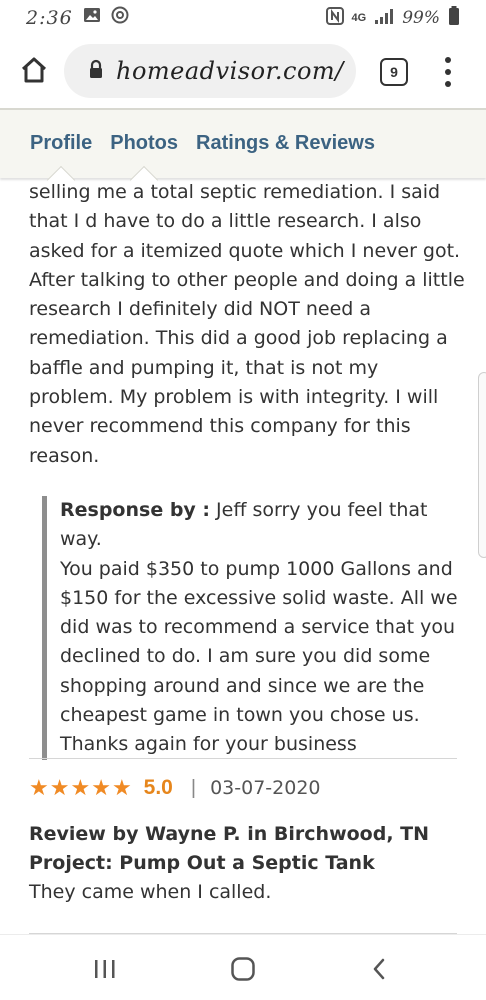  What do you see at coordinates (49, 18) in the screenshot?
I see `status-time: 2:36` at bounding box center [49, 18].